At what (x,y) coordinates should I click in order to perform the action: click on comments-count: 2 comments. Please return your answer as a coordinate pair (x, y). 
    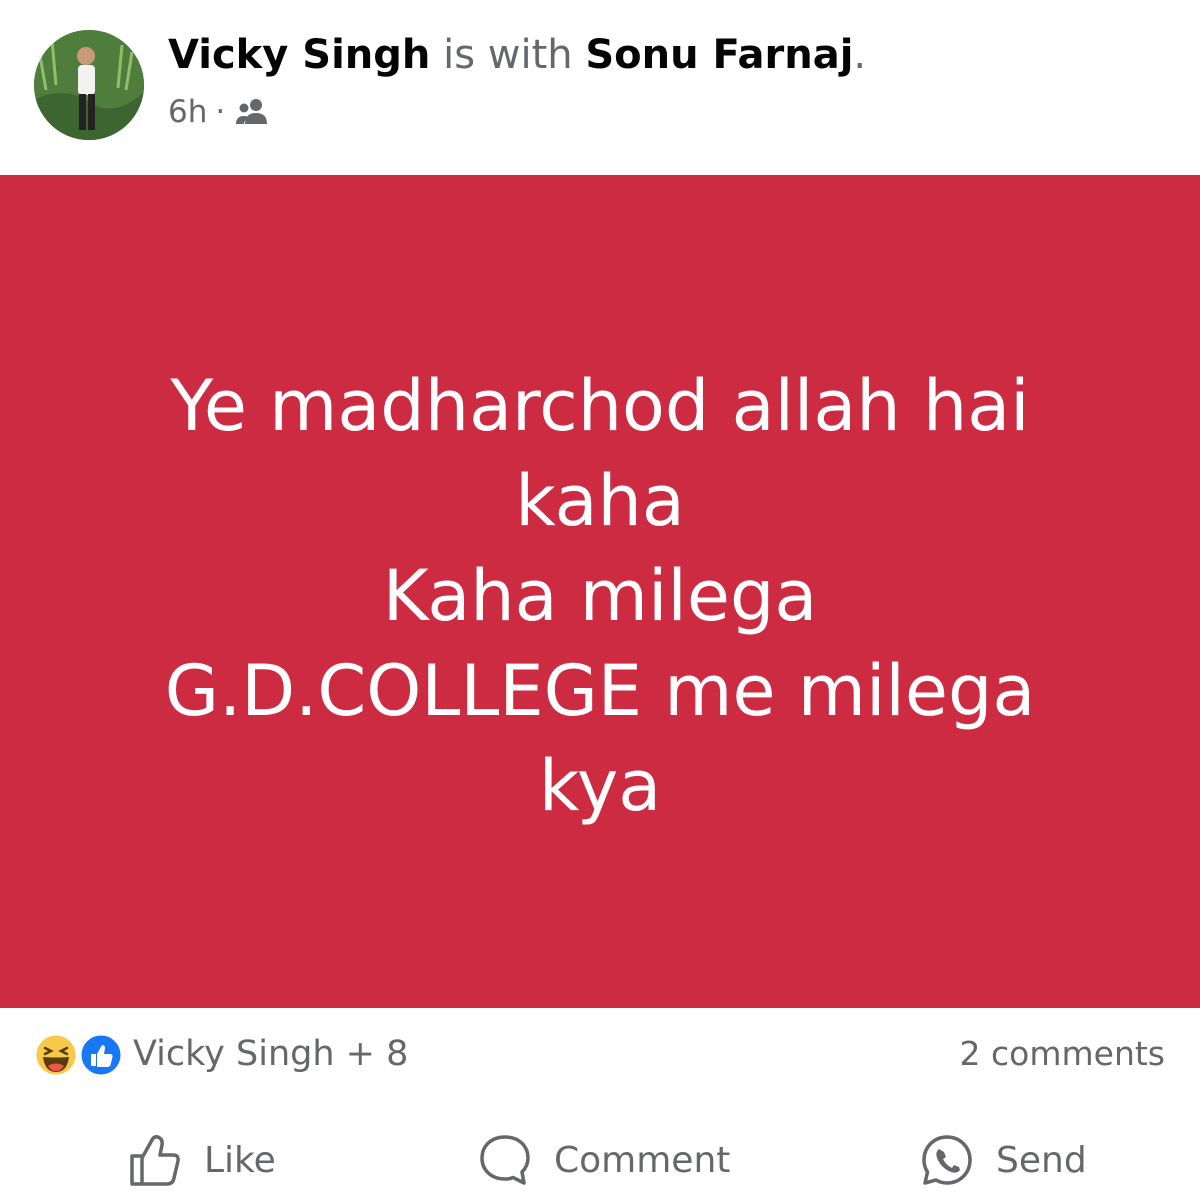
    Looking at the image, I should click on (1062, 1054).